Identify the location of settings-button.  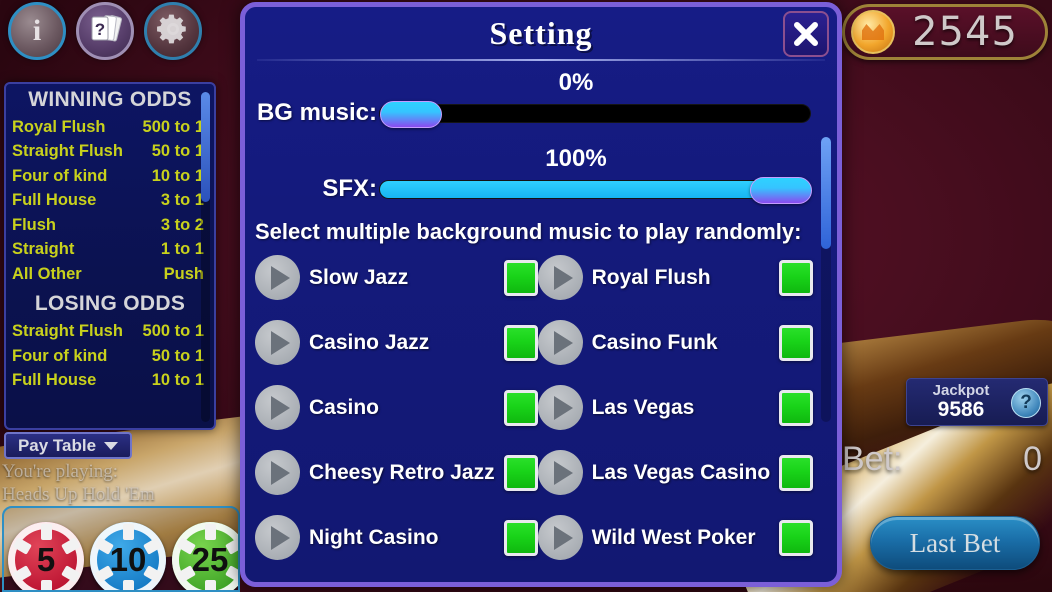
(173, 31).